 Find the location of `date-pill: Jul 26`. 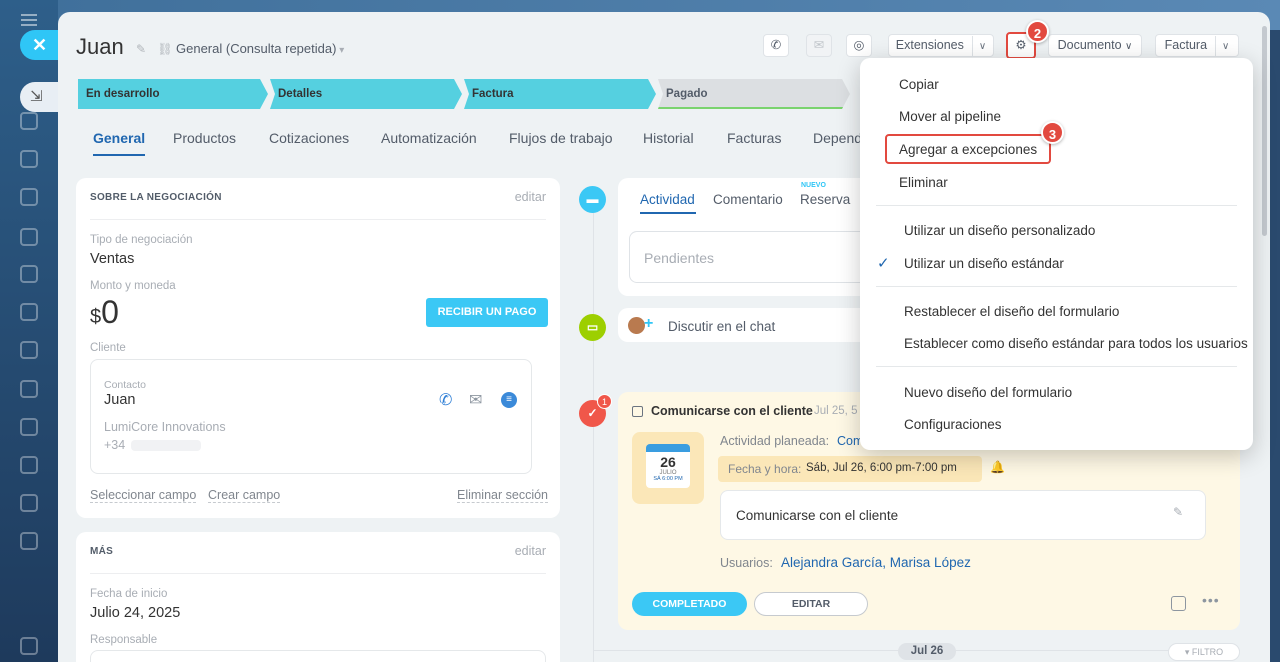

date-pill: Jul 26 is located at coordinates (927, 651).